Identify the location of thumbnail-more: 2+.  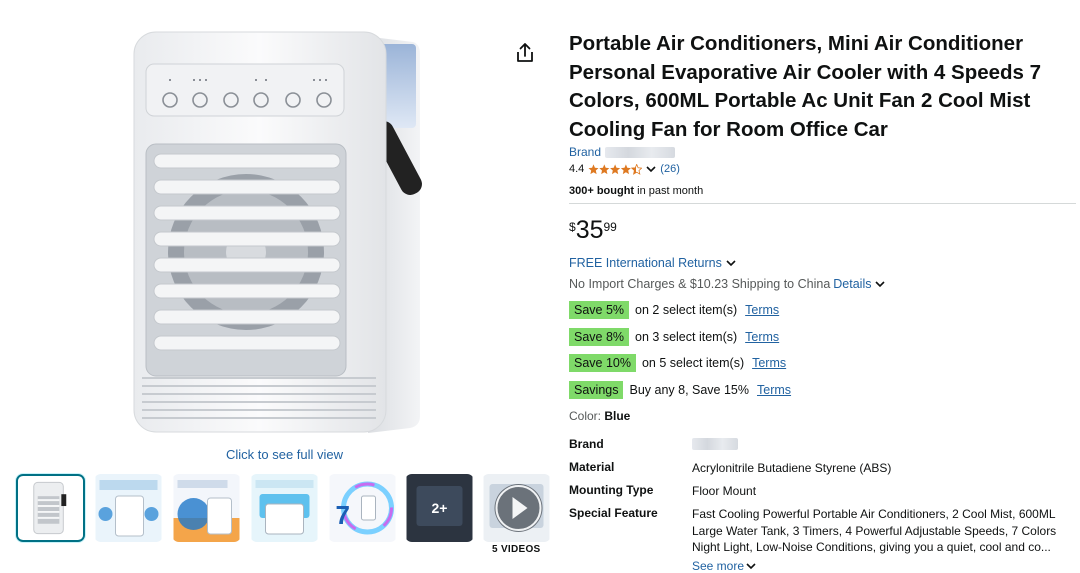
(439, 508).